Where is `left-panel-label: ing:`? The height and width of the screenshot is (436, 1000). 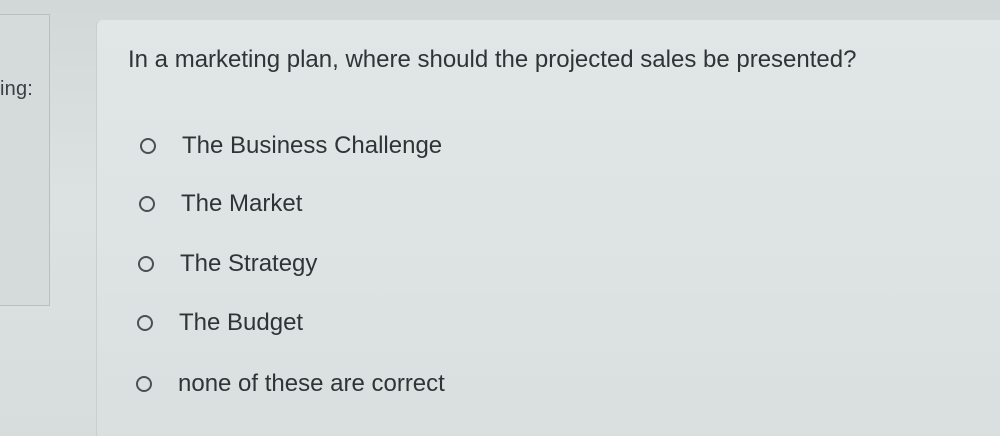
left-panel-label: ing: is located at coordinates (17, 89).